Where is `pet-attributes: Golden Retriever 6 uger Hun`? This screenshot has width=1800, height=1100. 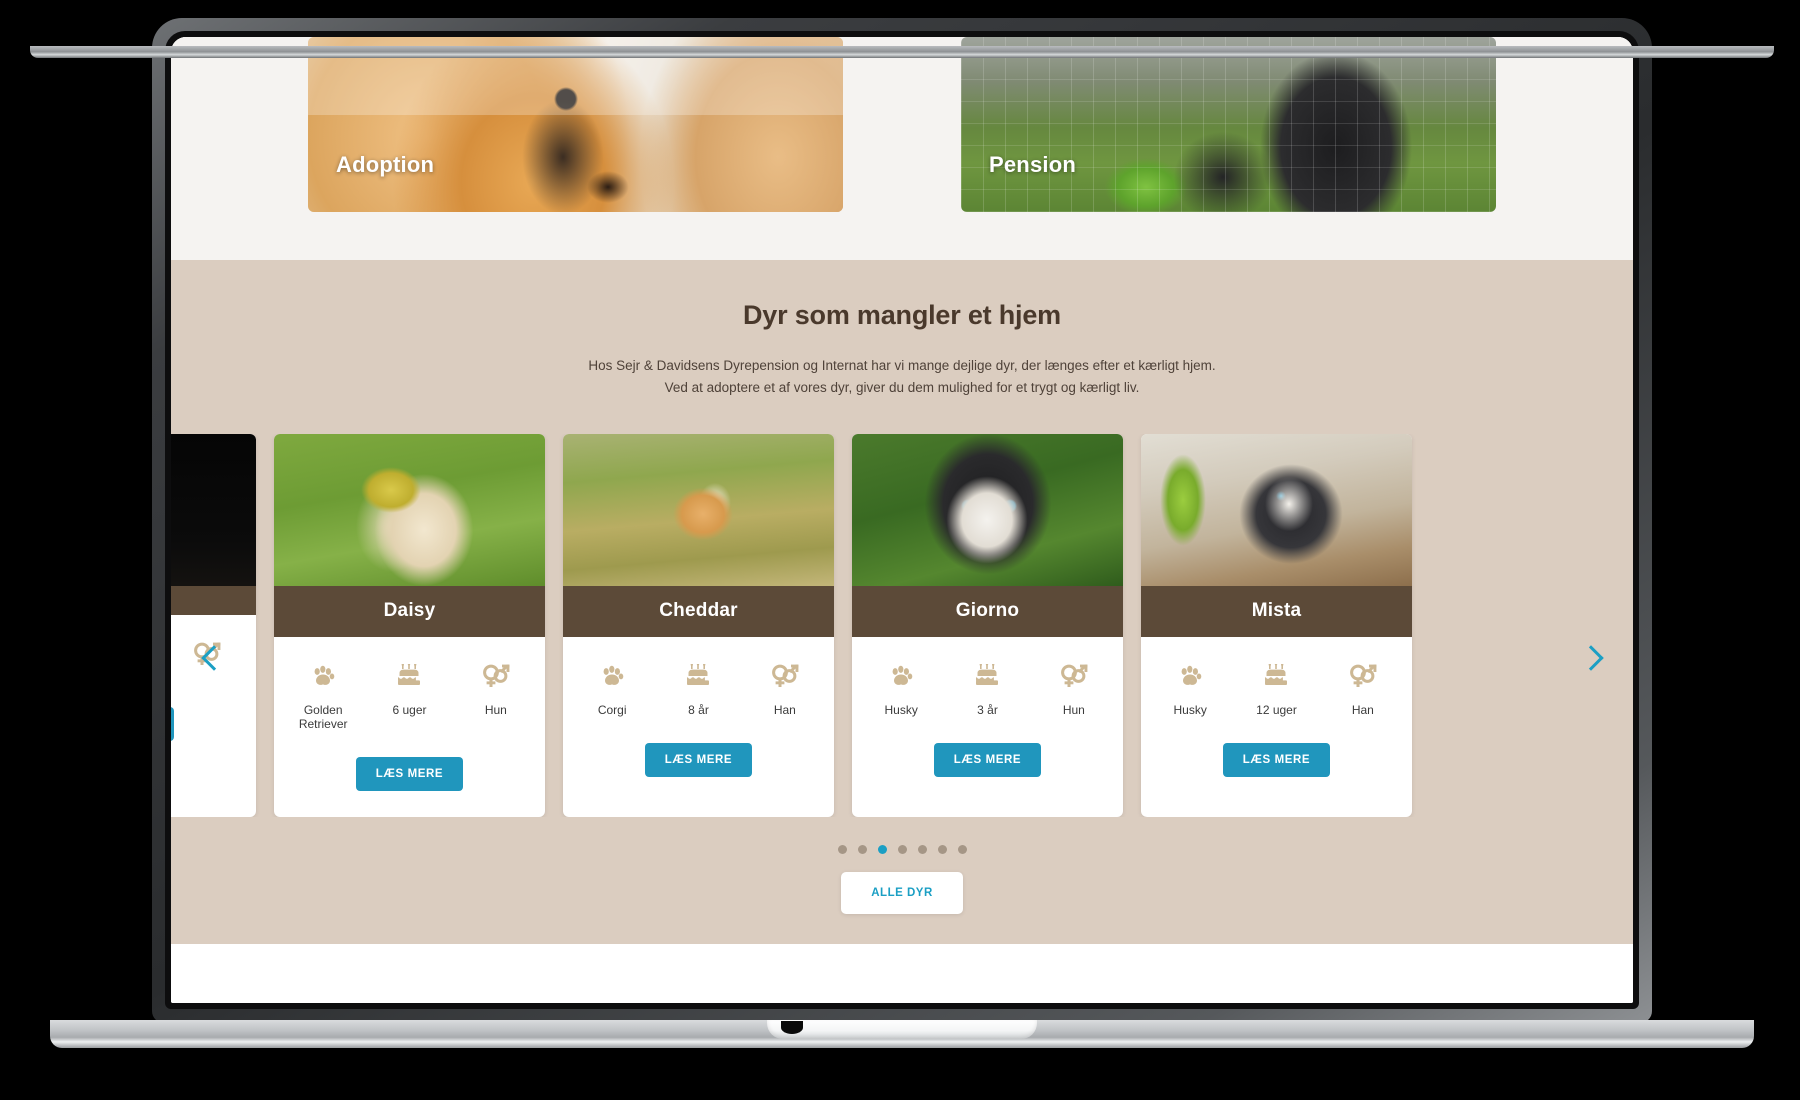
pet-attributes: Golden Retriever 6 uger Hun is located at coordinates (409, 684).